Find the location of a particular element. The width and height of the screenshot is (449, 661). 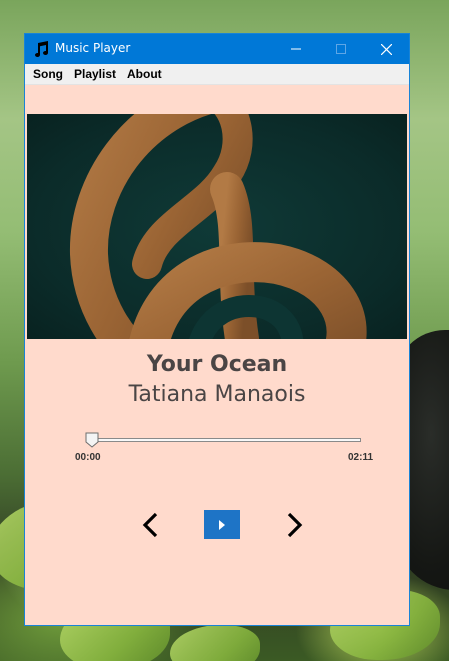

chevron-right-icon is located at coordinates (295, 525).